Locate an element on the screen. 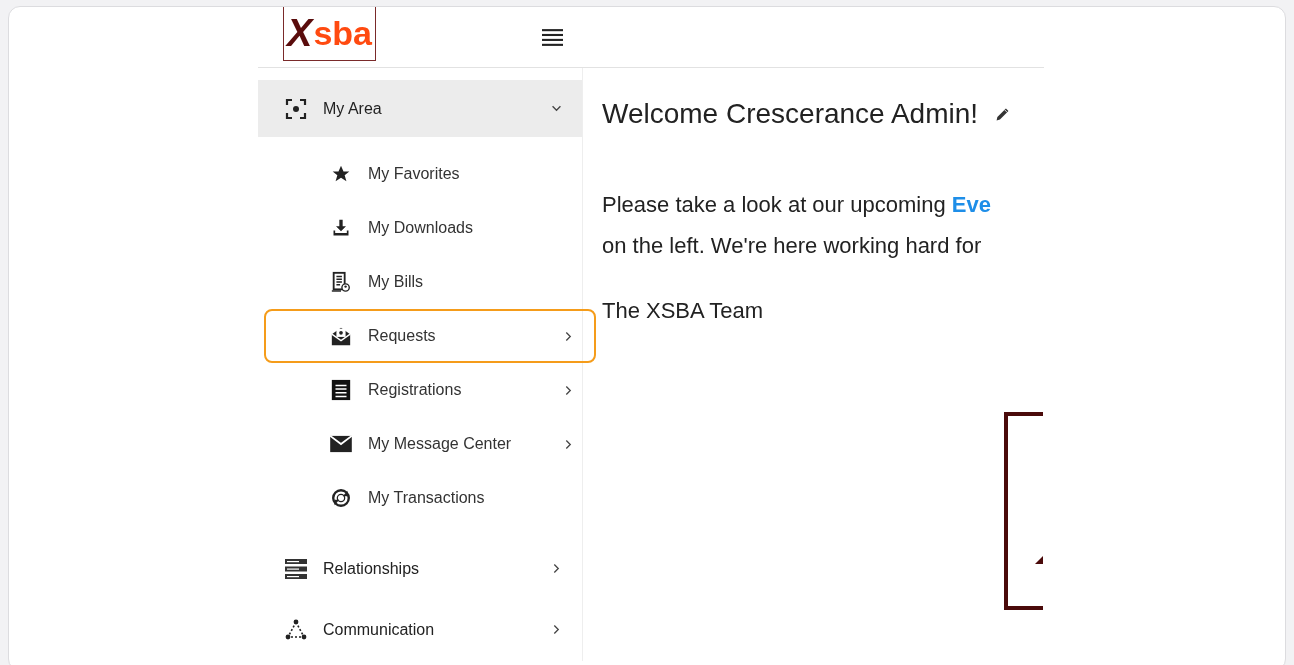 The image size is (1294, 665). document-icon is located at coordinates (341, 390).